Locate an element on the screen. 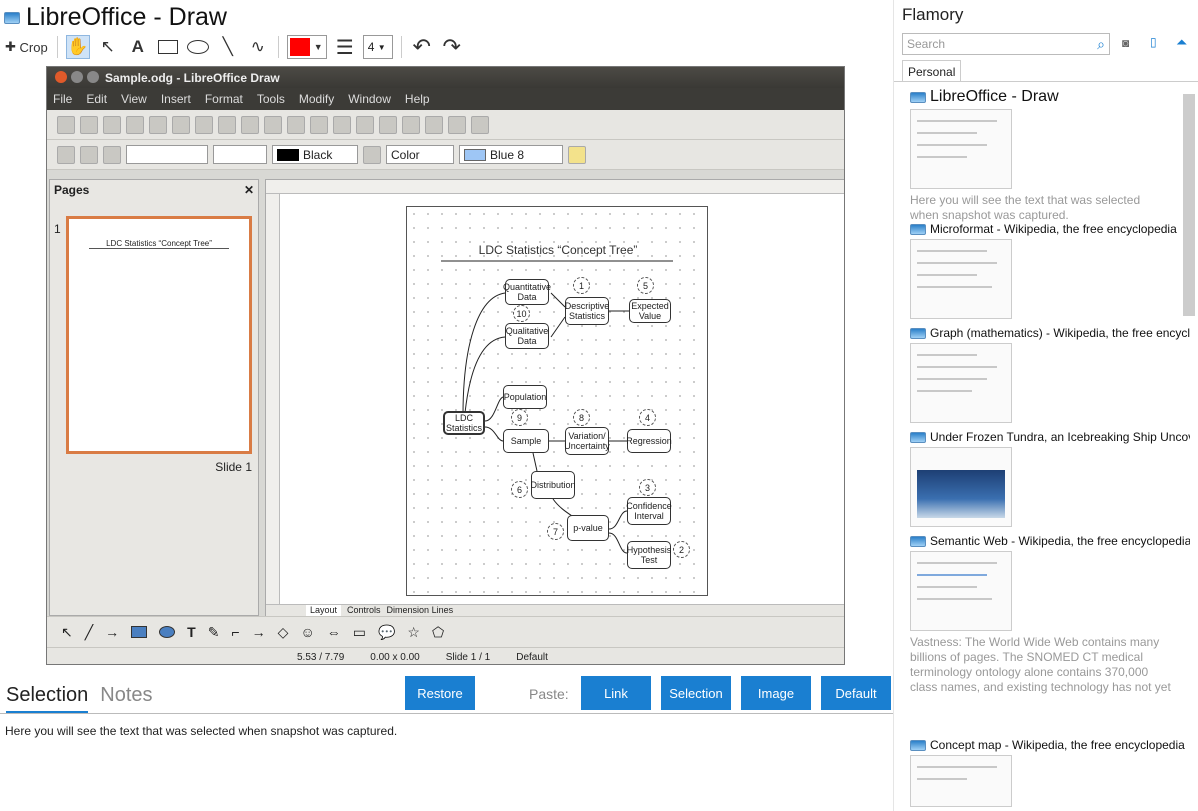 This screenshot has height=811, width=1198. diagram-number: 1 is located at coordinates (581, 285).